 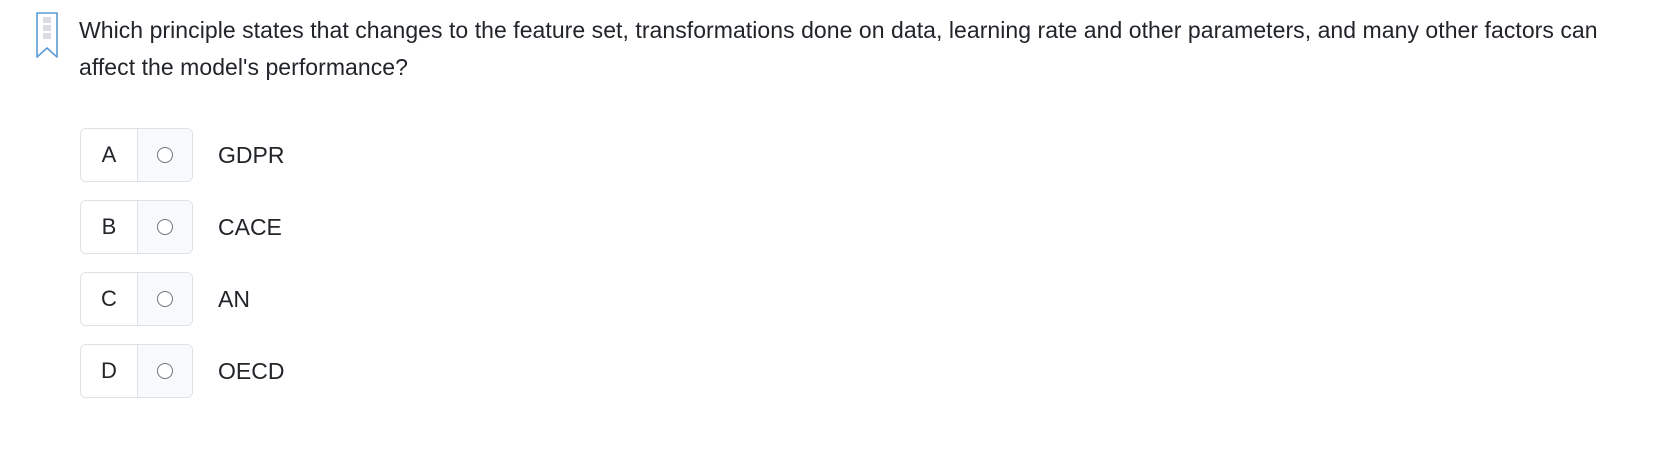 I want to click on option-letter: C, so click(x=109, y=299).